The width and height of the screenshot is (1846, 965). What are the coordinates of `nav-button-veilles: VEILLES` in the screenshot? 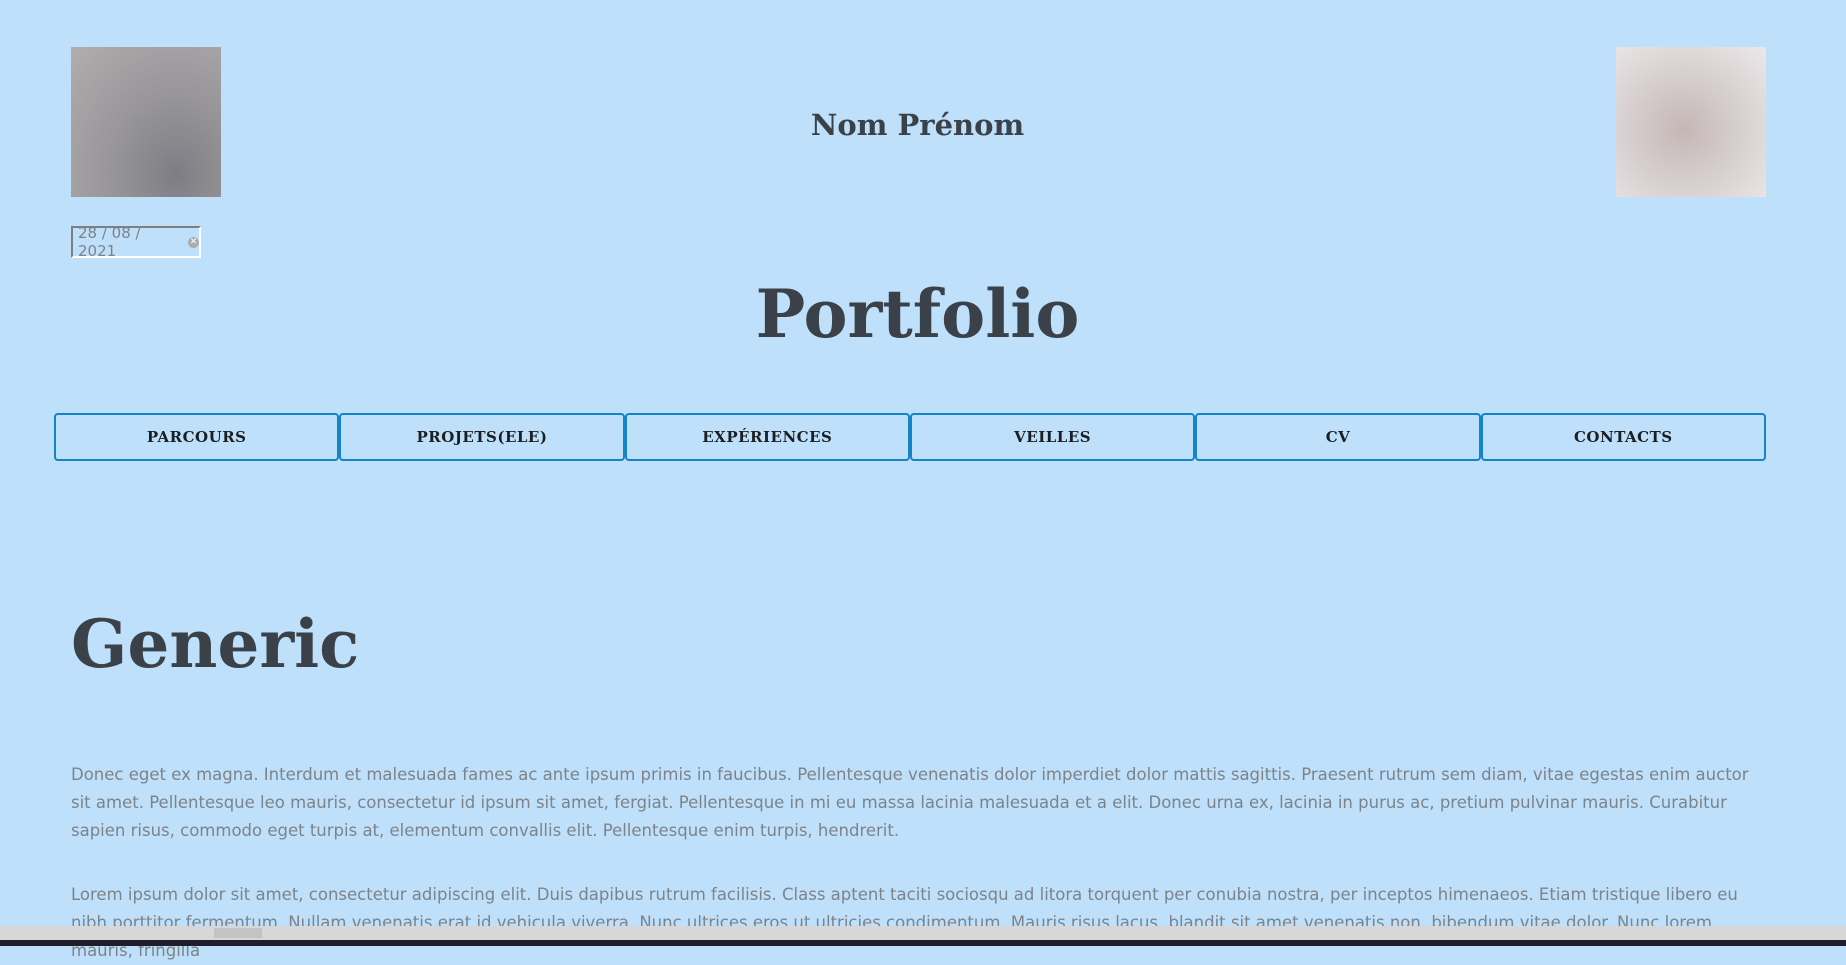 It's located at (1052, 437).